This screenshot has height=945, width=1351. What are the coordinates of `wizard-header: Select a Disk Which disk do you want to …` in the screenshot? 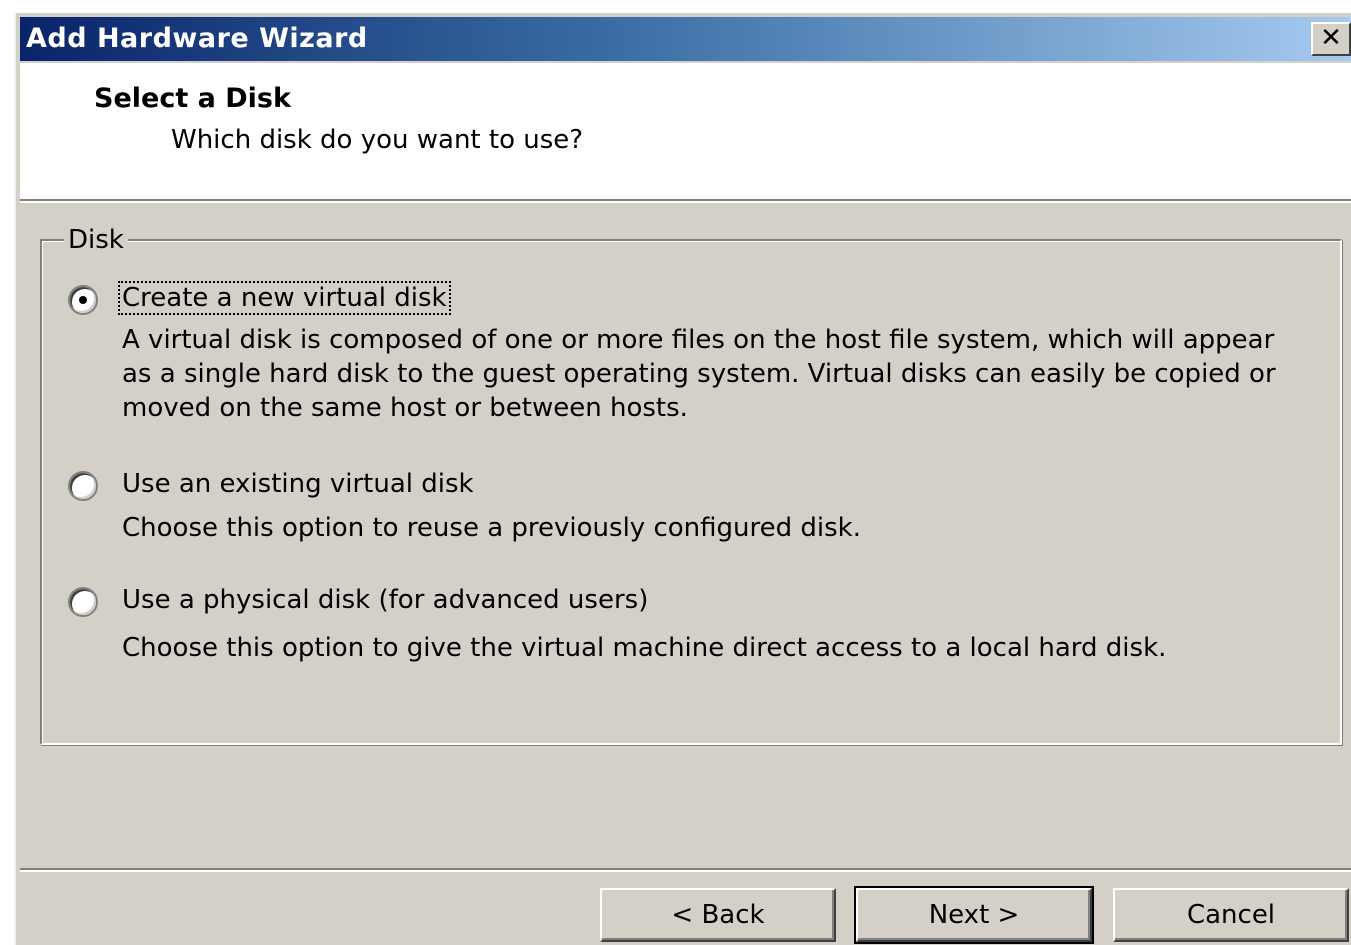 It's located at (685, 133).